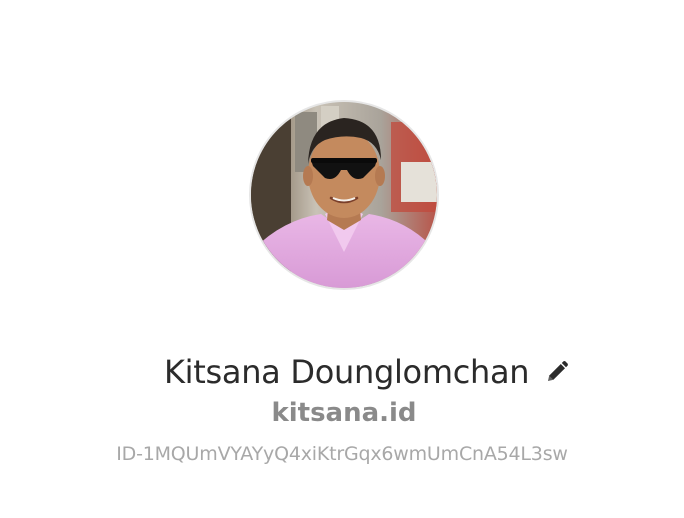 The image size is (684, 518). I want to click on edit-name-button, so click(557, 372).